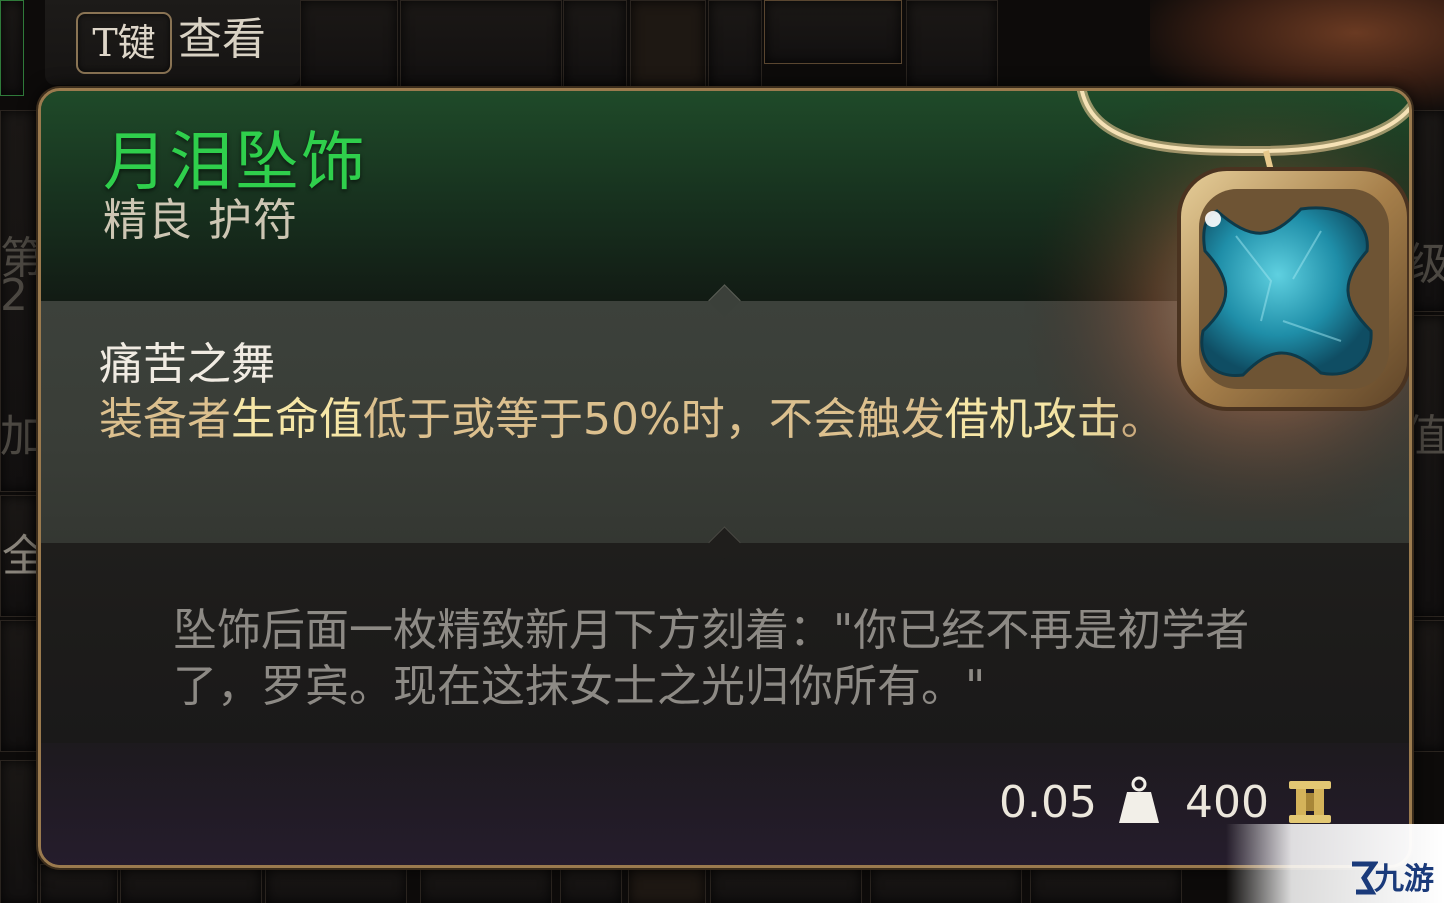  Describe the element at coordinates (222, 39) in the screenshot. I see `hint-label: 查看` at that location.